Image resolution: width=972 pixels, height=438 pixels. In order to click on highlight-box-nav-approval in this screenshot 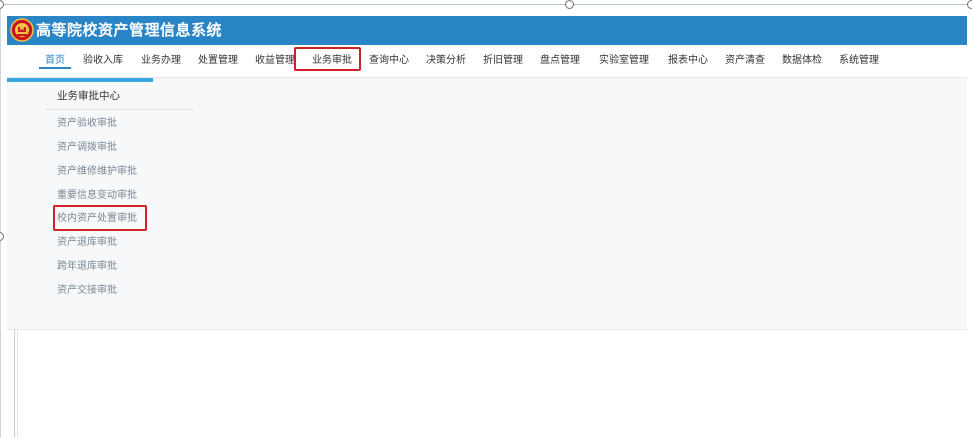, I will do `click(327, 59)`.